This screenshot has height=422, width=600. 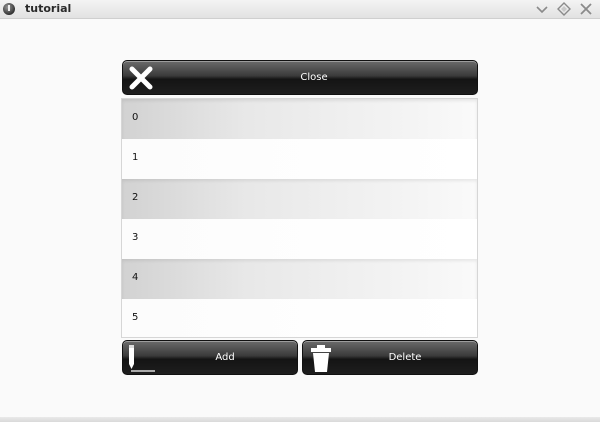 I want to click on close-button: Close, so click(x=300, y=77).